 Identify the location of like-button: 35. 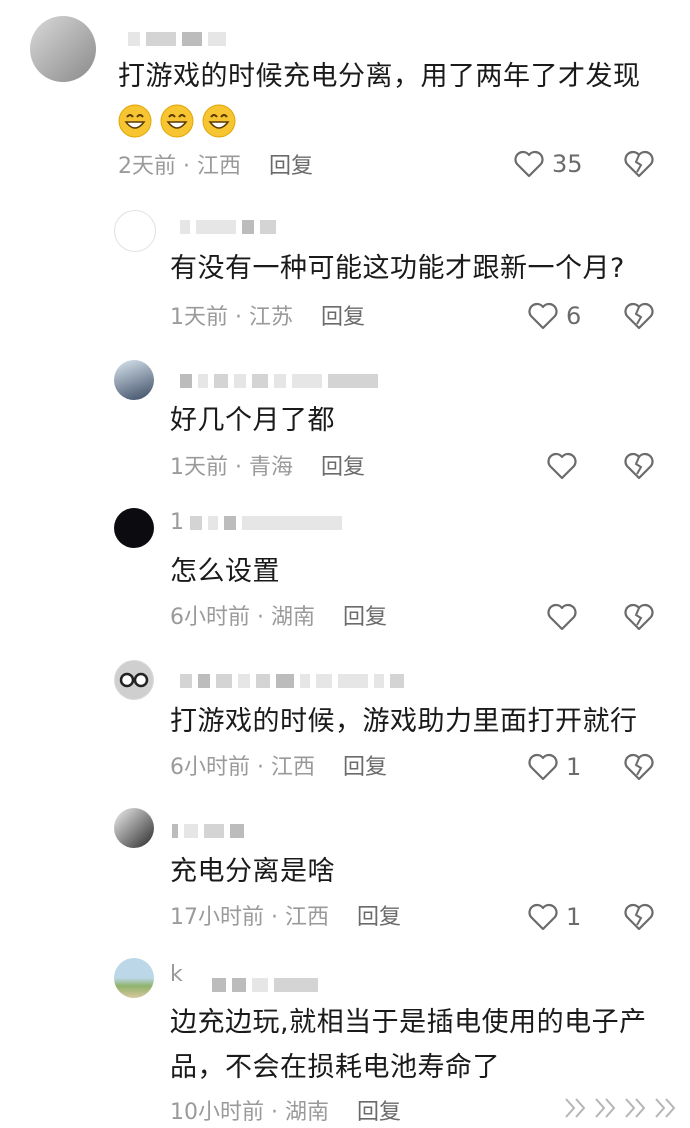
(548, 164).